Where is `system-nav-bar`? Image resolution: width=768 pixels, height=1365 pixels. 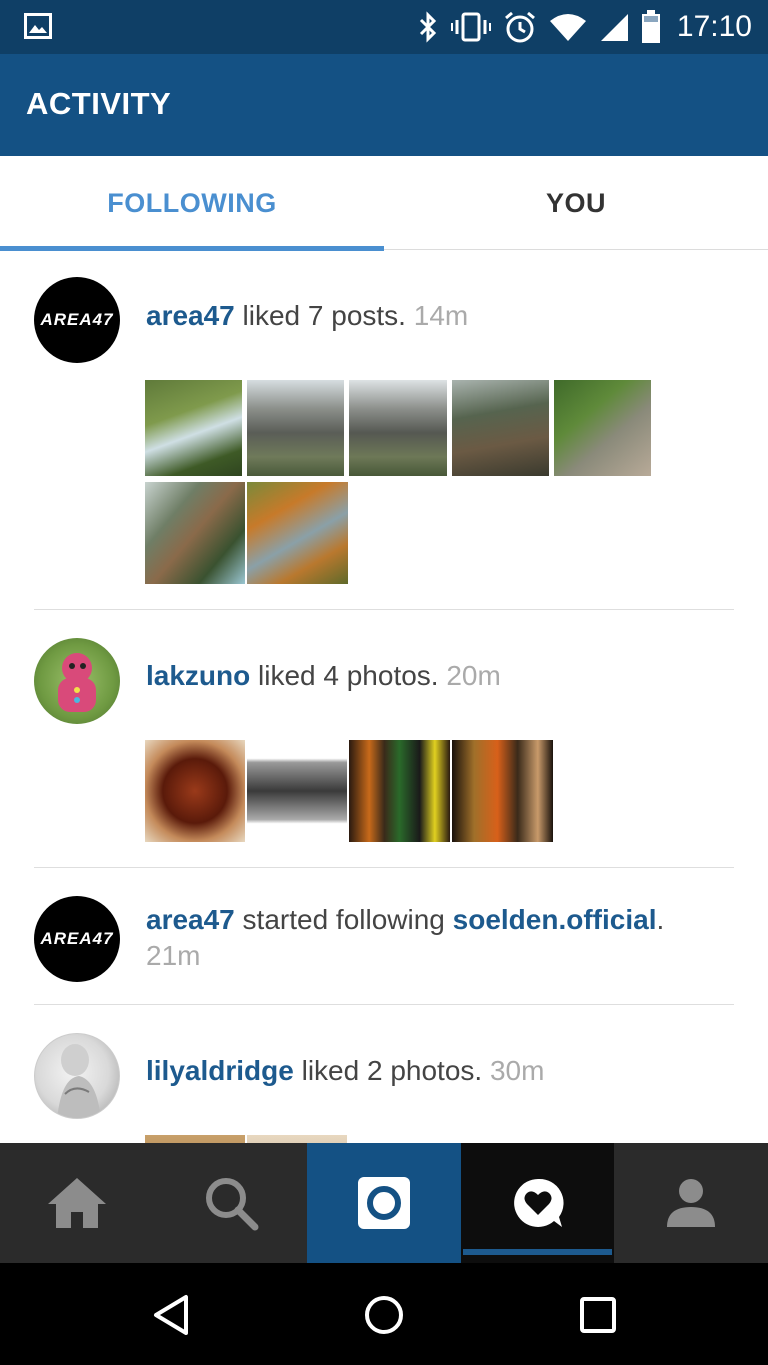 system-nav-bar is located at coordinates (384, 1314).